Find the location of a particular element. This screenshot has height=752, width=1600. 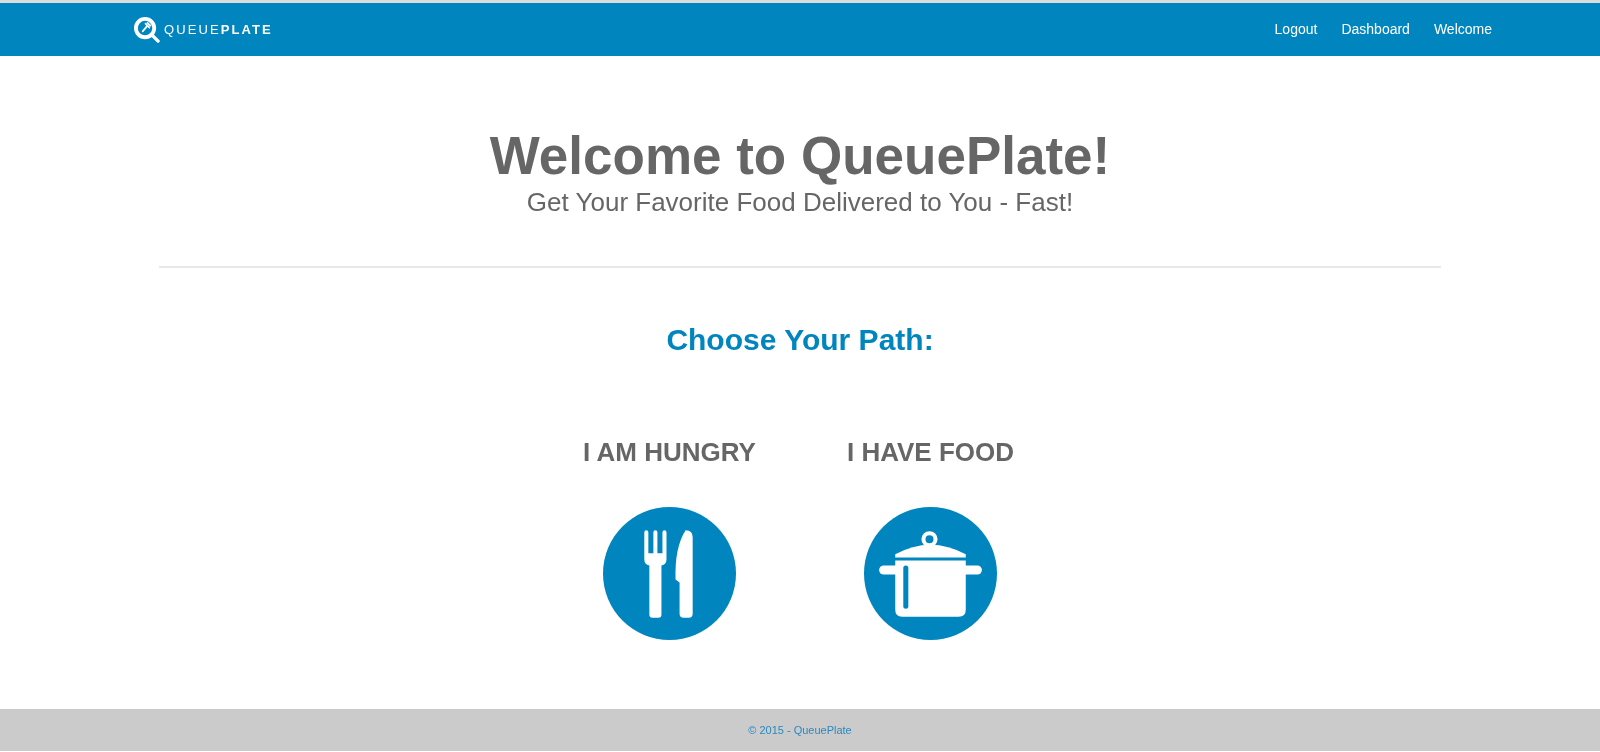

nav-link: Logout is located at coordinates (1296, 29).